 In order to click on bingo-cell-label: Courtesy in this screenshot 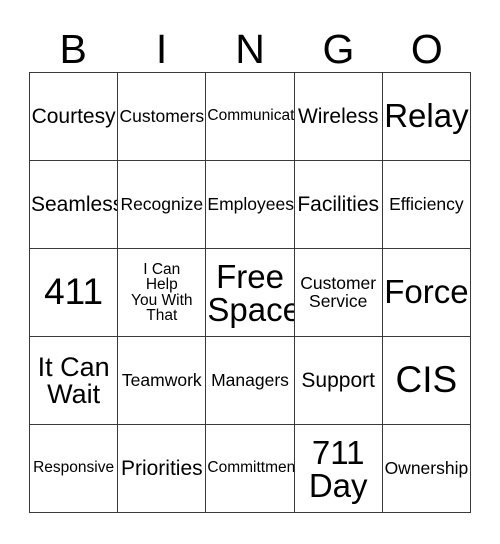, I will do `click(73, 116)`.